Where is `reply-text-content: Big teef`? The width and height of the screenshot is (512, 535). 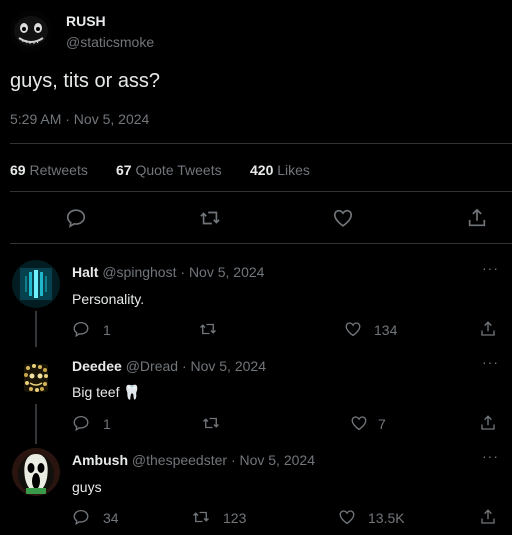
reply-text-content: Big teef is located at coordinates (96, 392).